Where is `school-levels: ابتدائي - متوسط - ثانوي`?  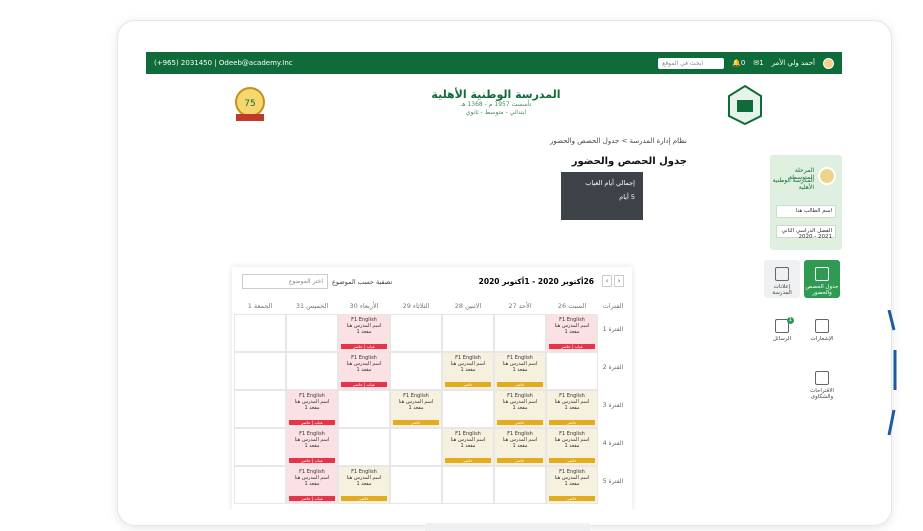
school-levels: ابتدائي - متوسط - ثانوي is located at coordinates (496, 112).